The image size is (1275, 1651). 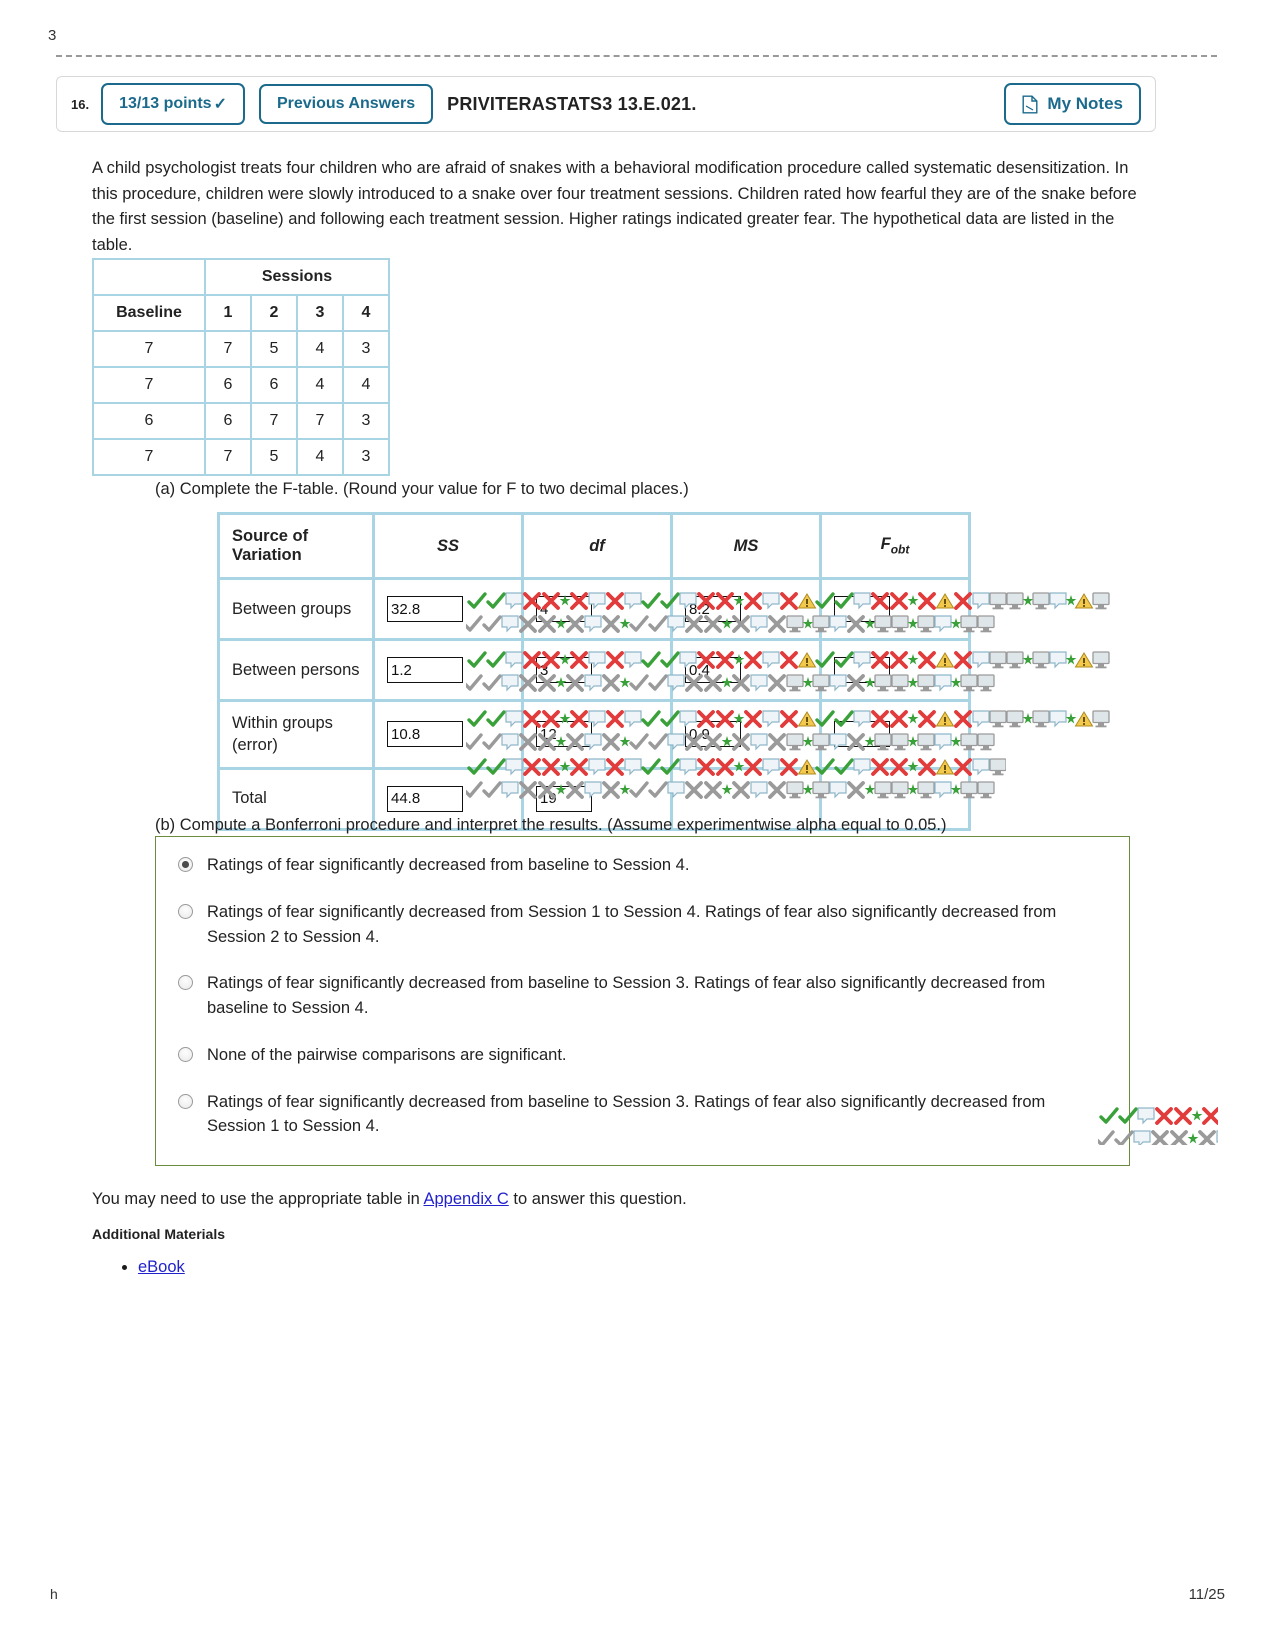 I want to click on data-cell-s2: 7, so click(x=274, y=421).